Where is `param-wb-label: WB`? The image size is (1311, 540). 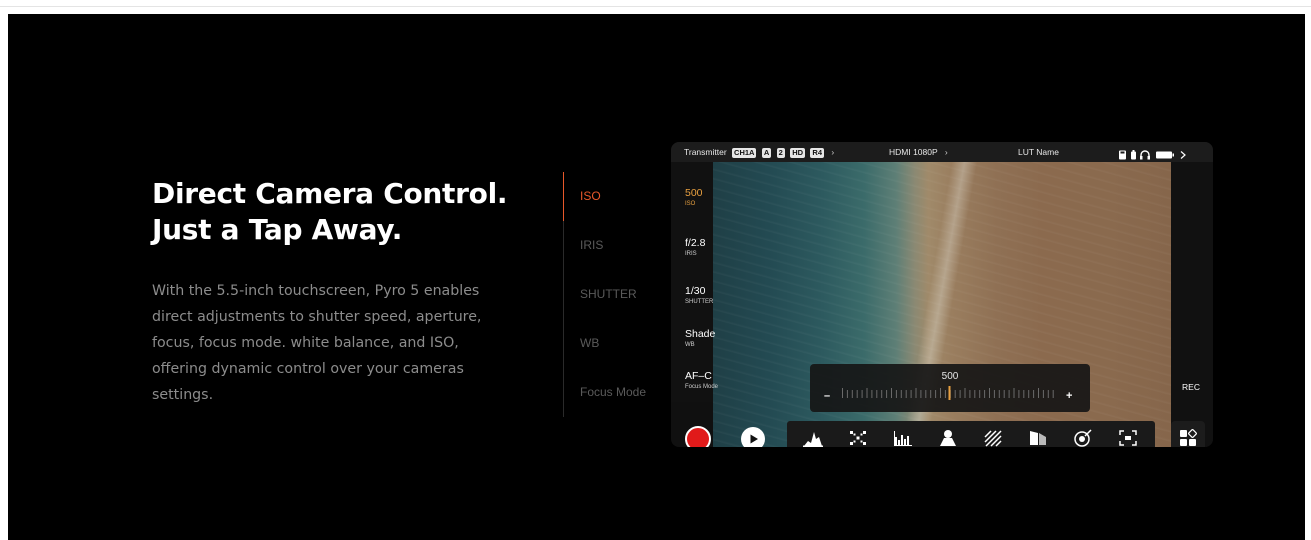 param-wb-label: WB is located at coordinates (690, 345).